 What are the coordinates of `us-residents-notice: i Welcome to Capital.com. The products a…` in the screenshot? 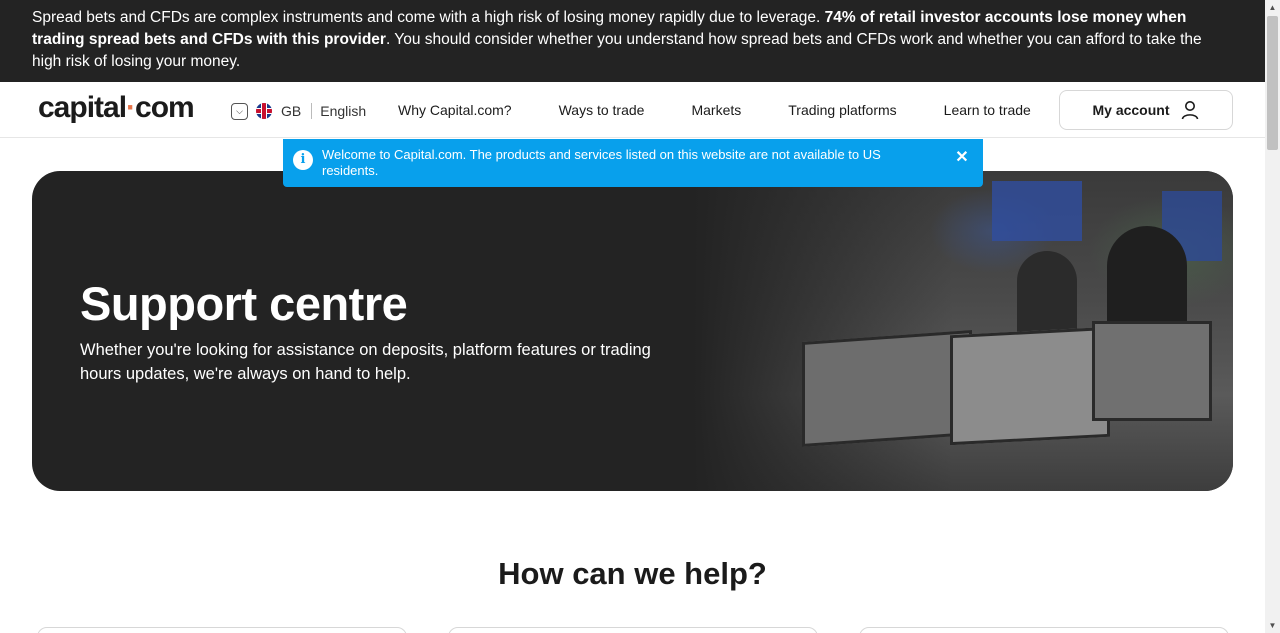 It's located at (633, 163).